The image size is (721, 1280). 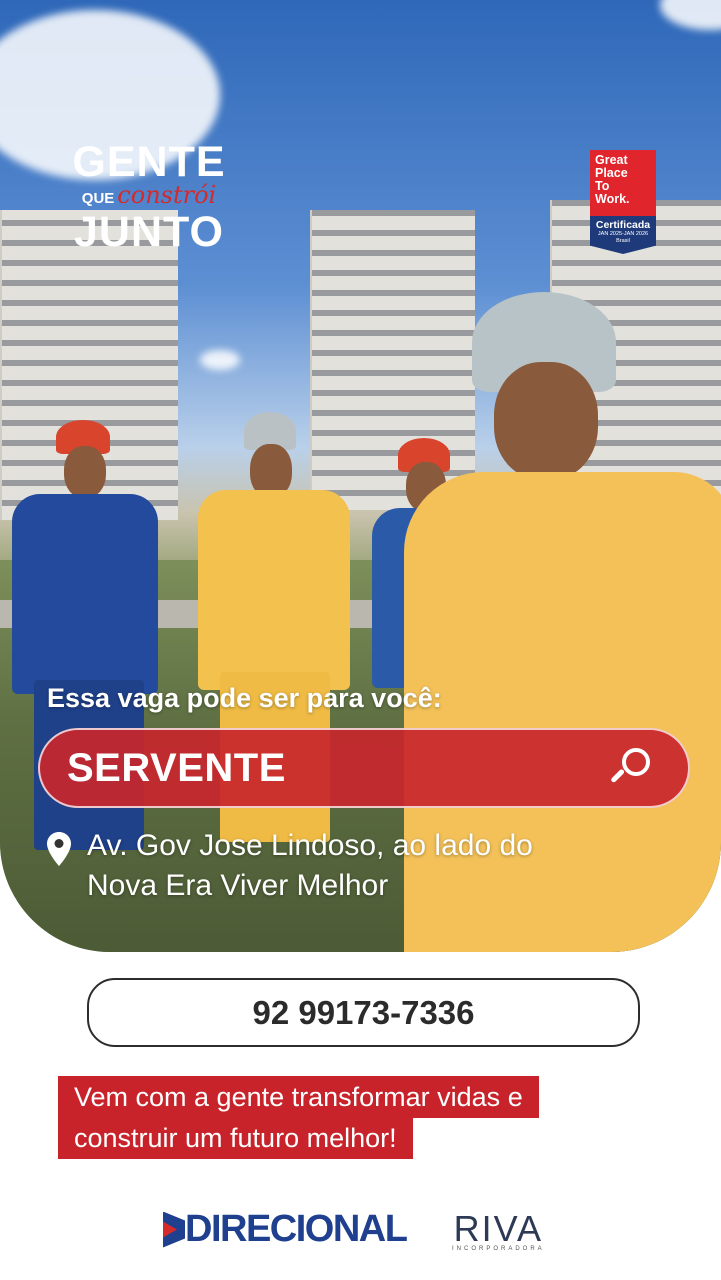 I want to click on phone-contact: 92 99173-7336, so click(x=363, y=1012).